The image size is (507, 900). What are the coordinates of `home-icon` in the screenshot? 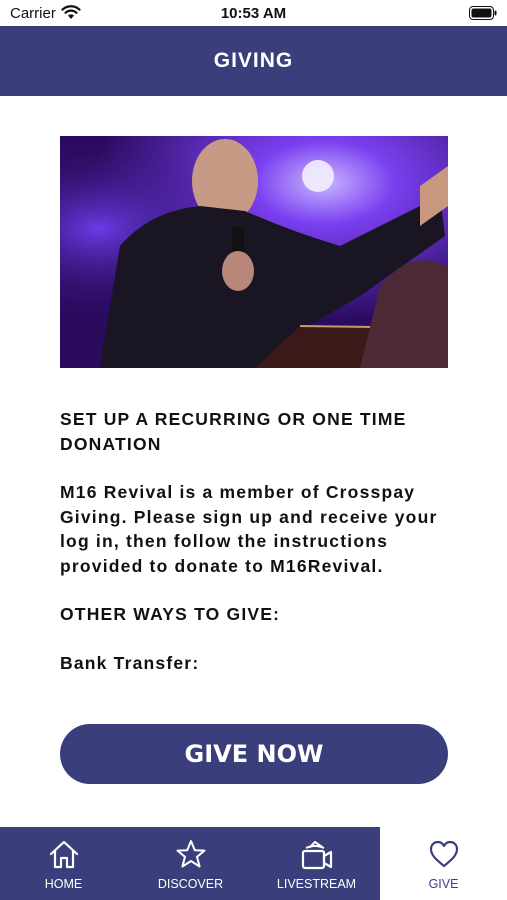 It's located at (63, 854).